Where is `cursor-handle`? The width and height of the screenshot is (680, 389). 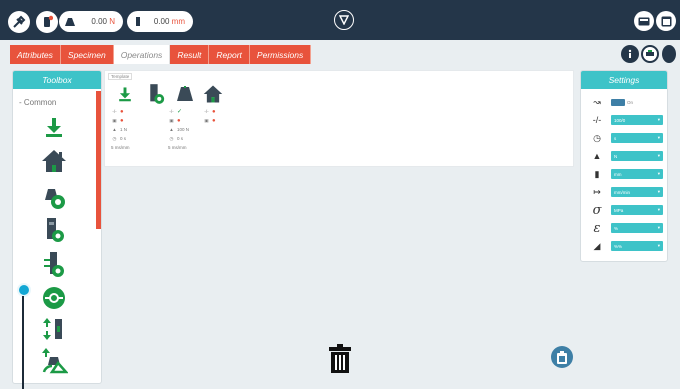 cursor-handle is located at coordinates (24, 290).